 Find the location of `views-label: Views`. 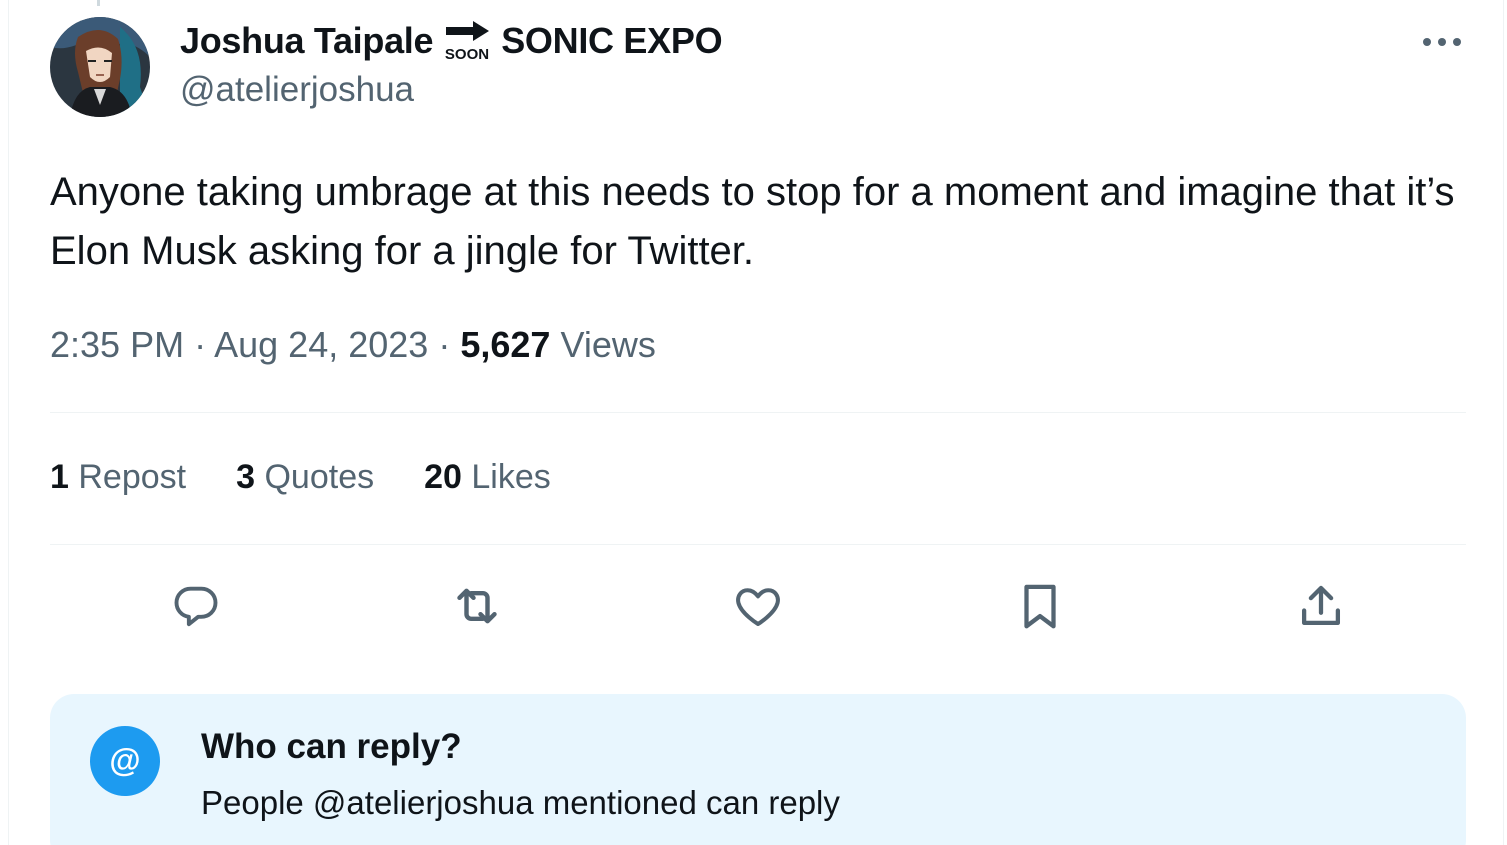

views-label: Views is located at coordinates (608, 344).